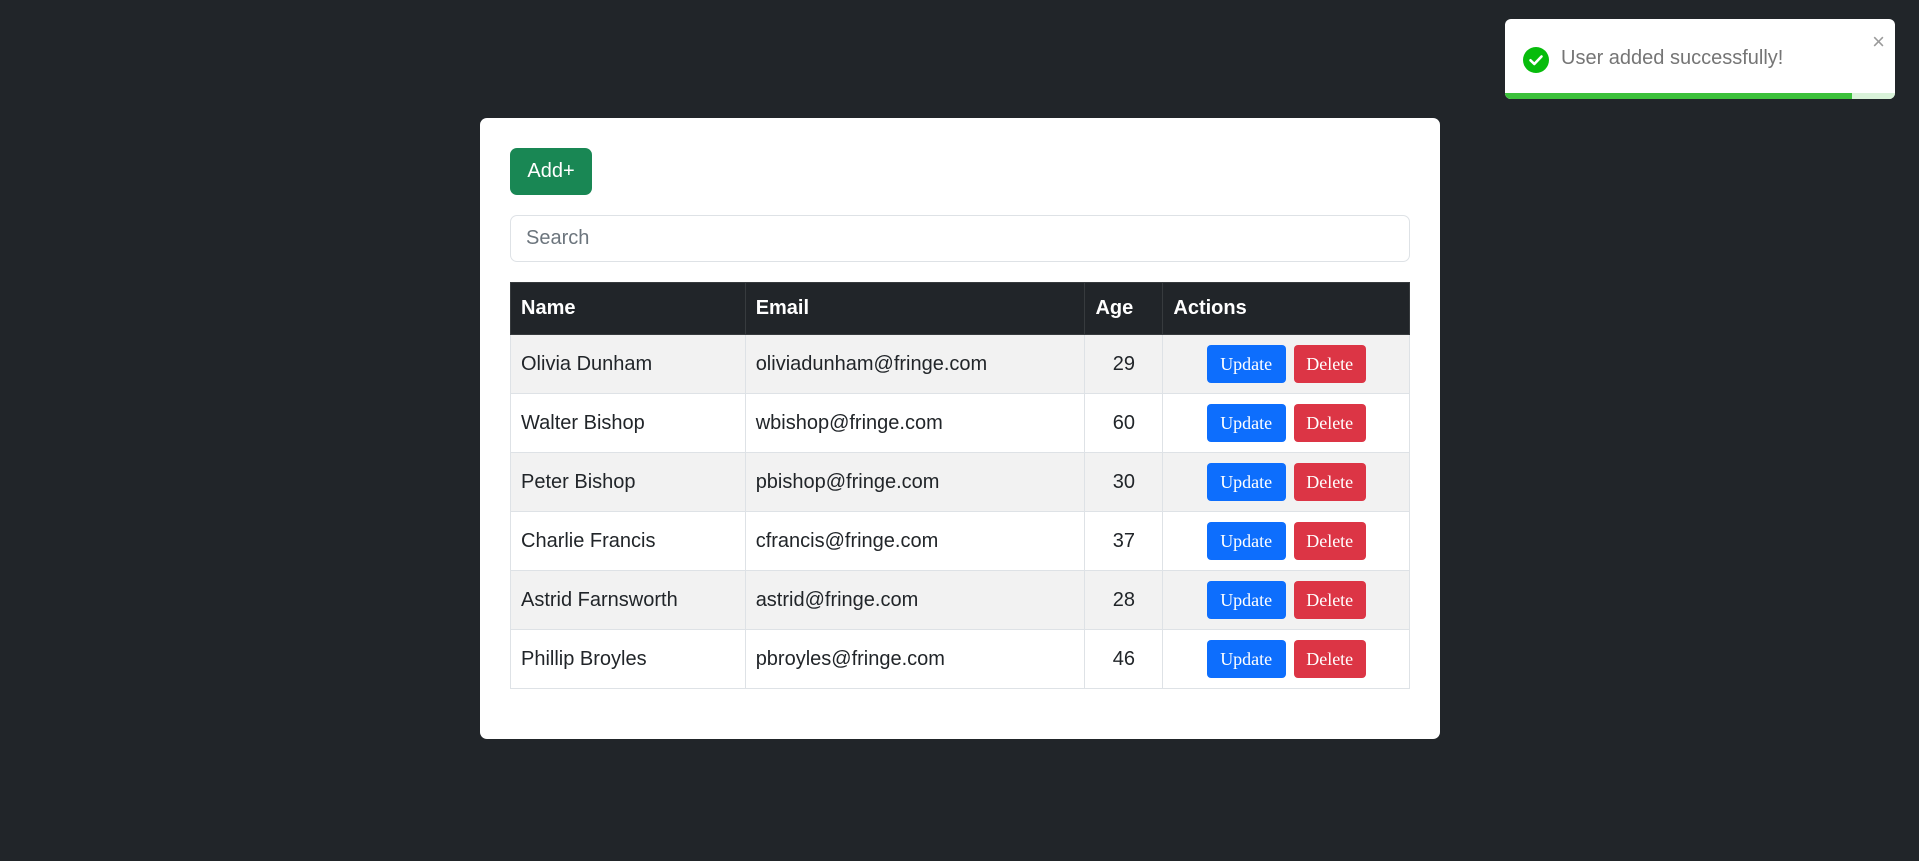  What do you see at coordinates (1286, 308) in the screenshot?
I see `header-actions: Actions` at bounding box center [1286, 308].